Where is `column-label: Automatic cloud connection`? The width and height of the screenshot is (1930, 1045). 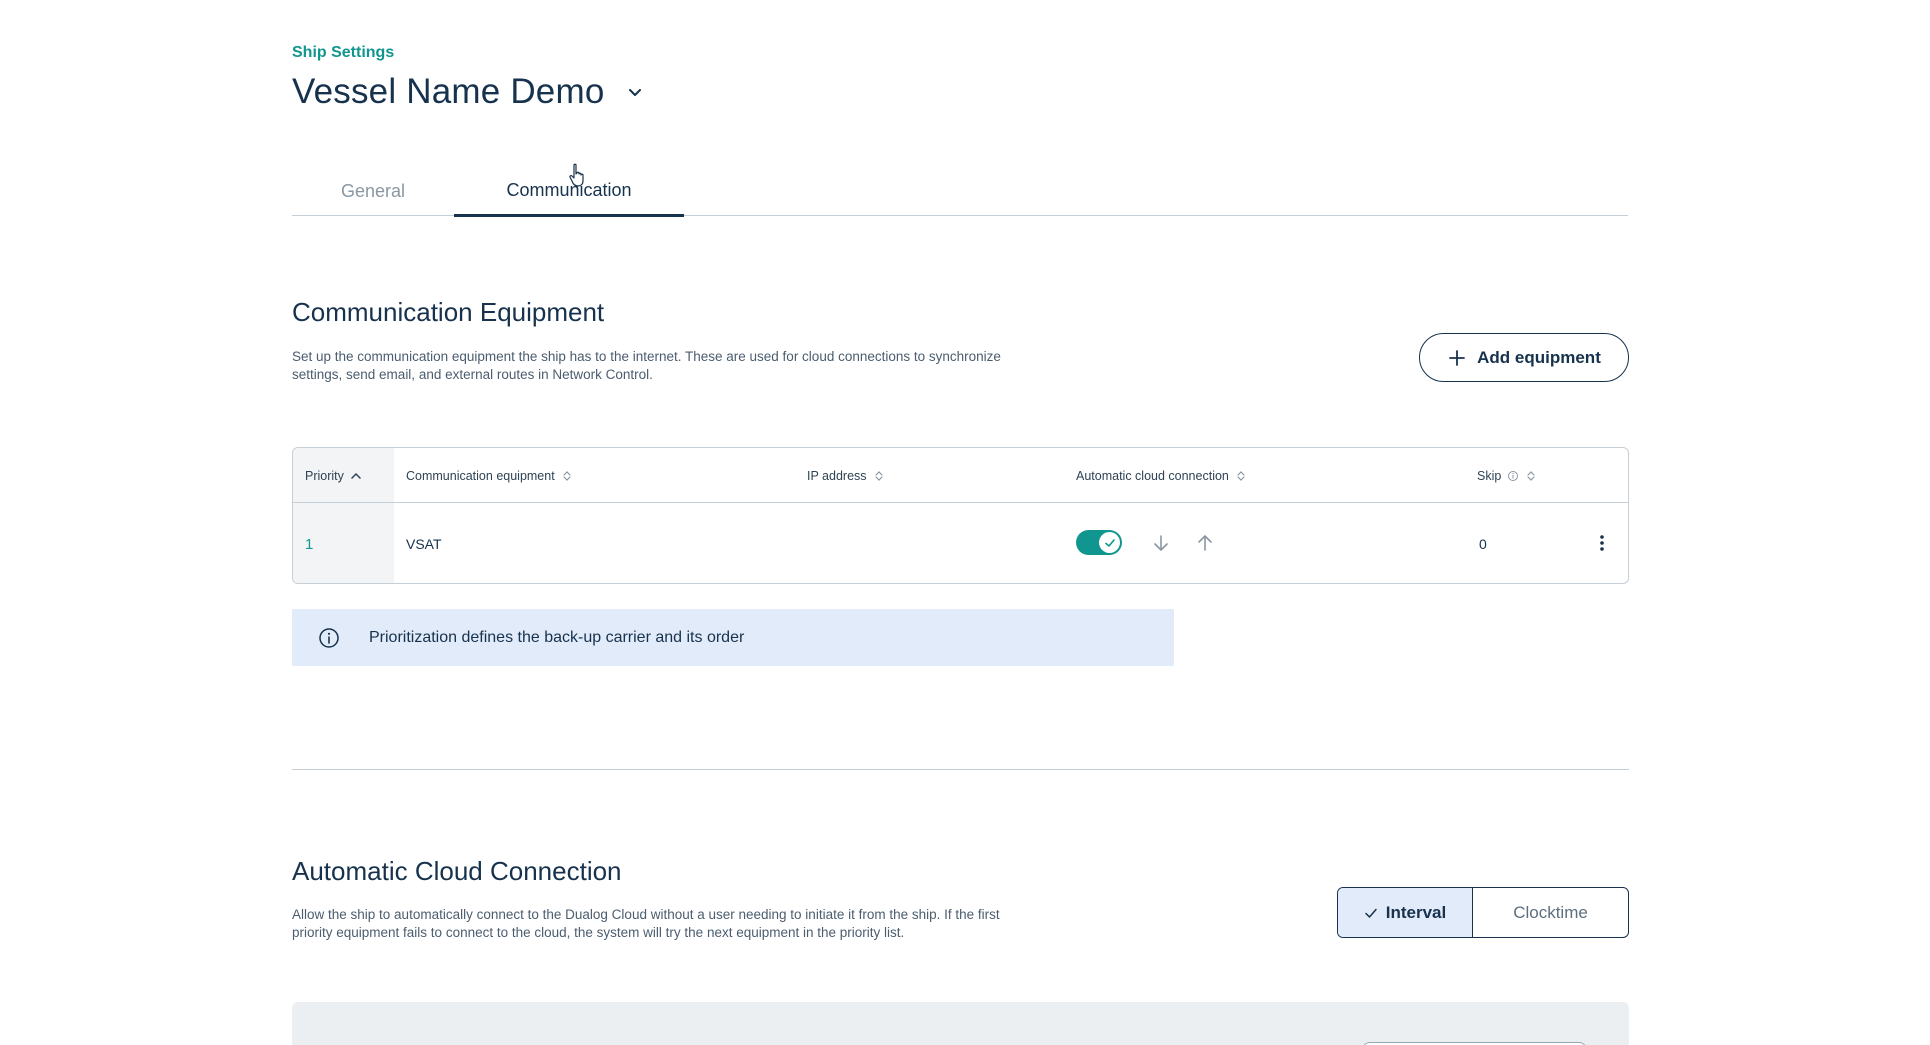
column-label: Automatic cloud connection is located at coordinates (1152, 475).